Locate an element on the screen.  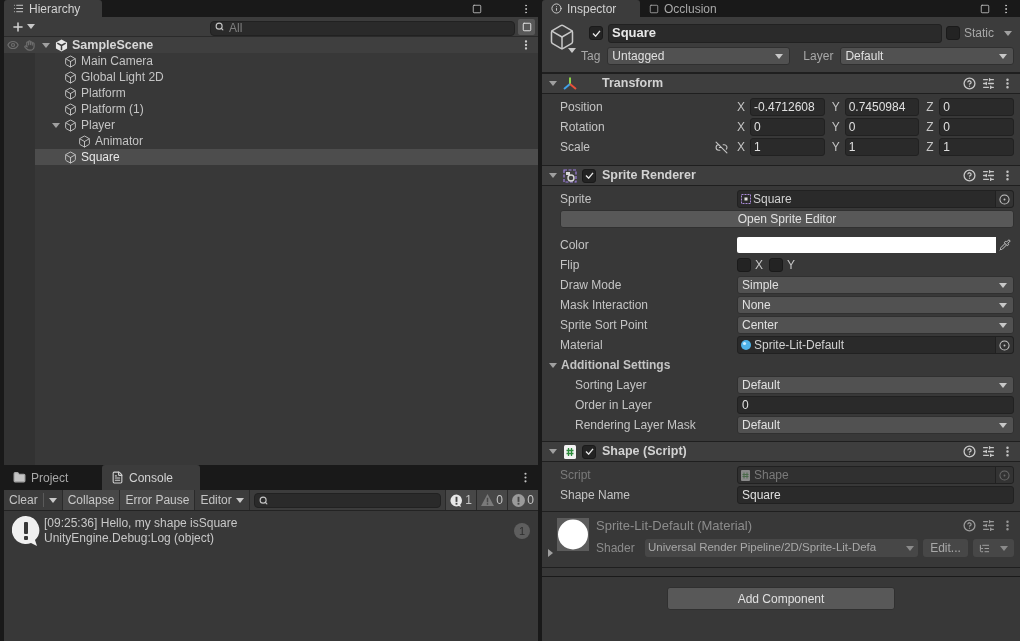
panel-tab: Hierarchy is located at coordinates (53, 8).